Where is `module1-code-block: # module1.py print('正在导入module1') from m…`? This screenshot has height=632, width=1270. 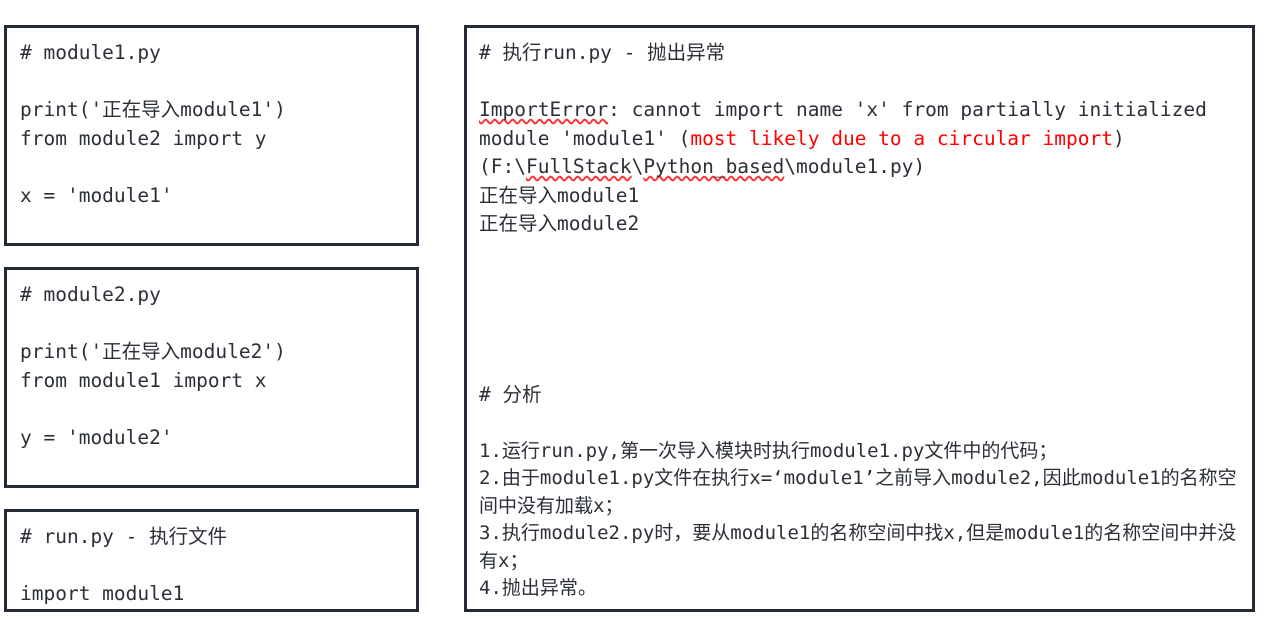
module1-code-block: # module1.py print('正在导入module1') from m… is located at coordinates (211, 119).